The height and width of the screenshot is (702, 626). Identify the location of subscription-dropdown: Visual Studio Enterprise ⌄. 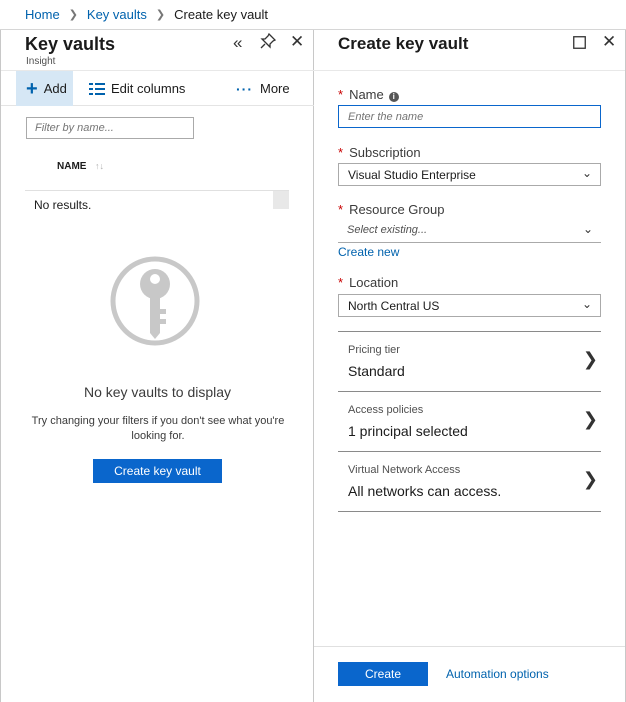
(469, 174).